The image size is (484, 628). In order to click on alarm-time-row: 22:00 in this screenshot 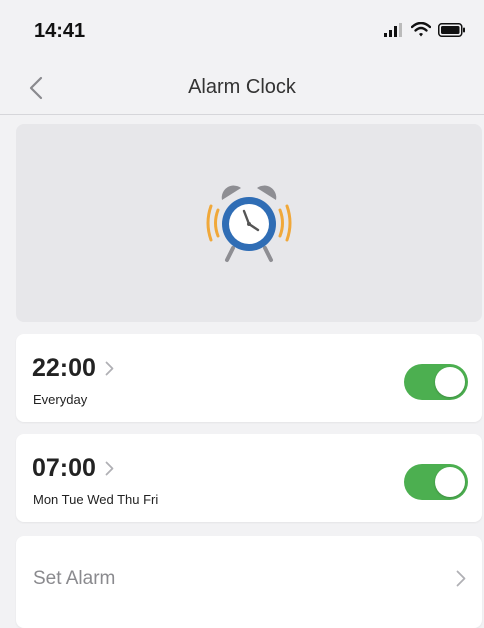, I will do `click(73, 368)`.